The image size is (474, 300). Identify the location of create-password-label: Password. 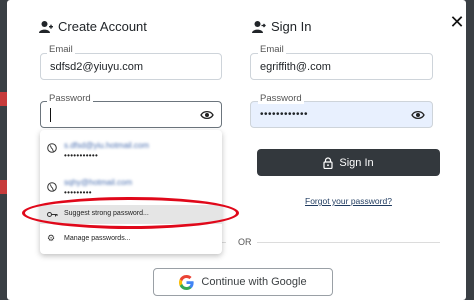
(70, 98).